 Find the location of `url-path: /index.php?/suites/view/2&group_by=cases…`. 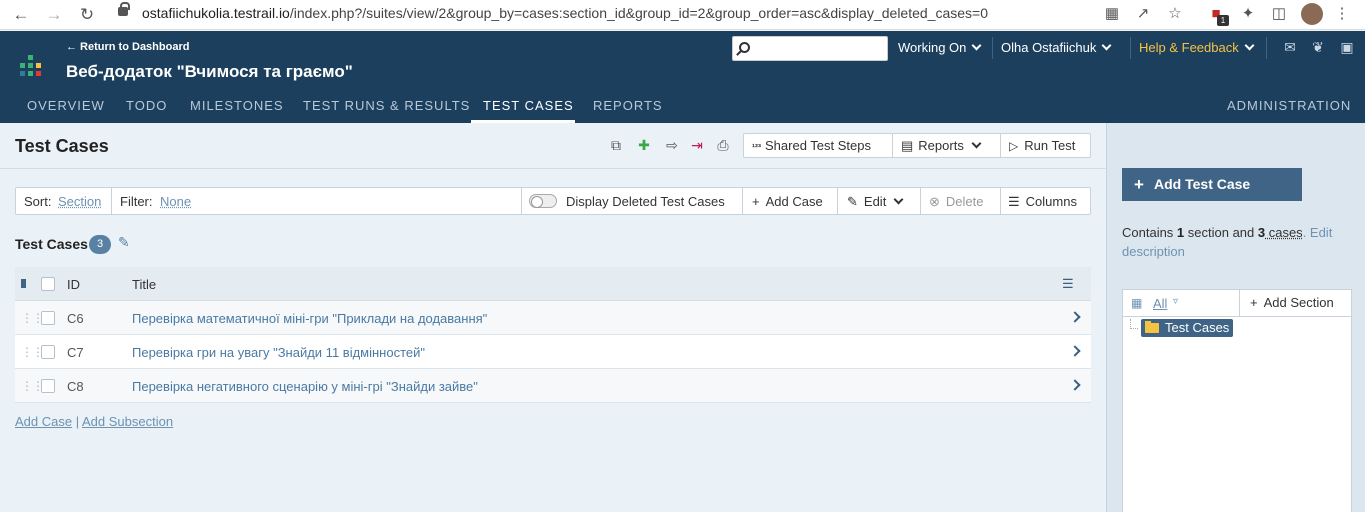

url-path: /index.php?/suites/view/2&group_by=cases… is located at coordinates (638, 13).